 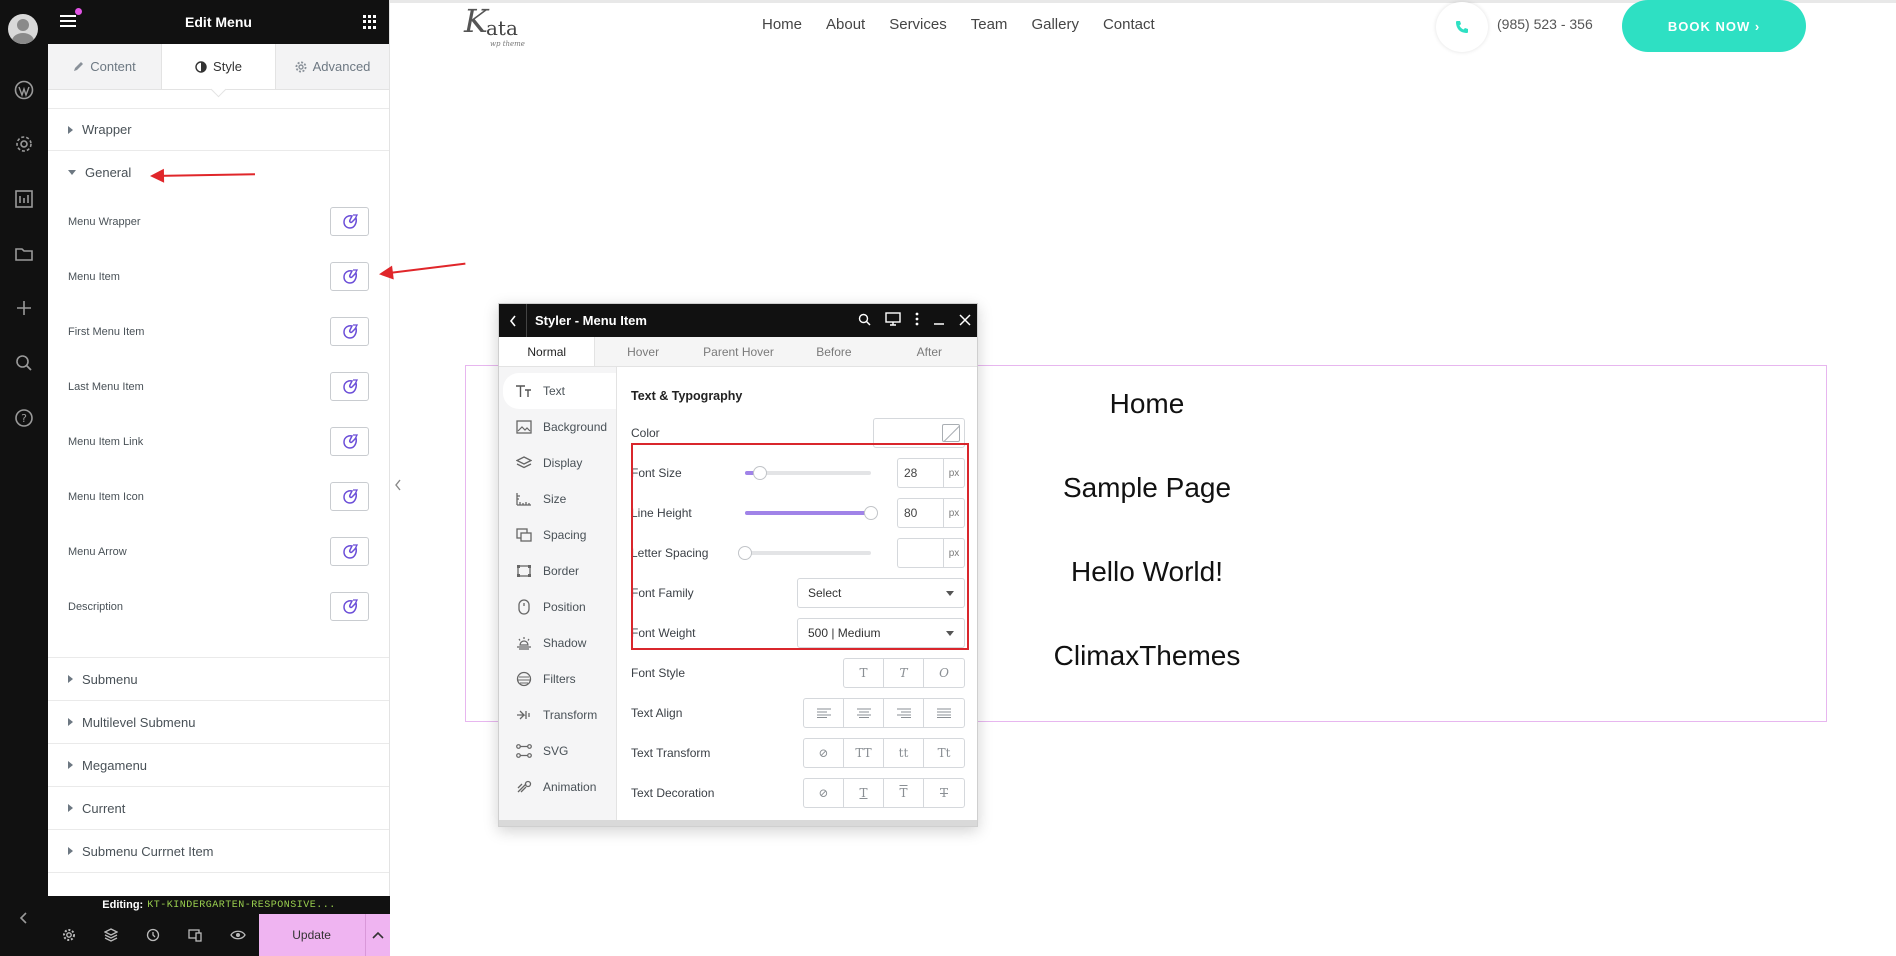 I want to click on nav-home: Home, so click(x=782, y=24).